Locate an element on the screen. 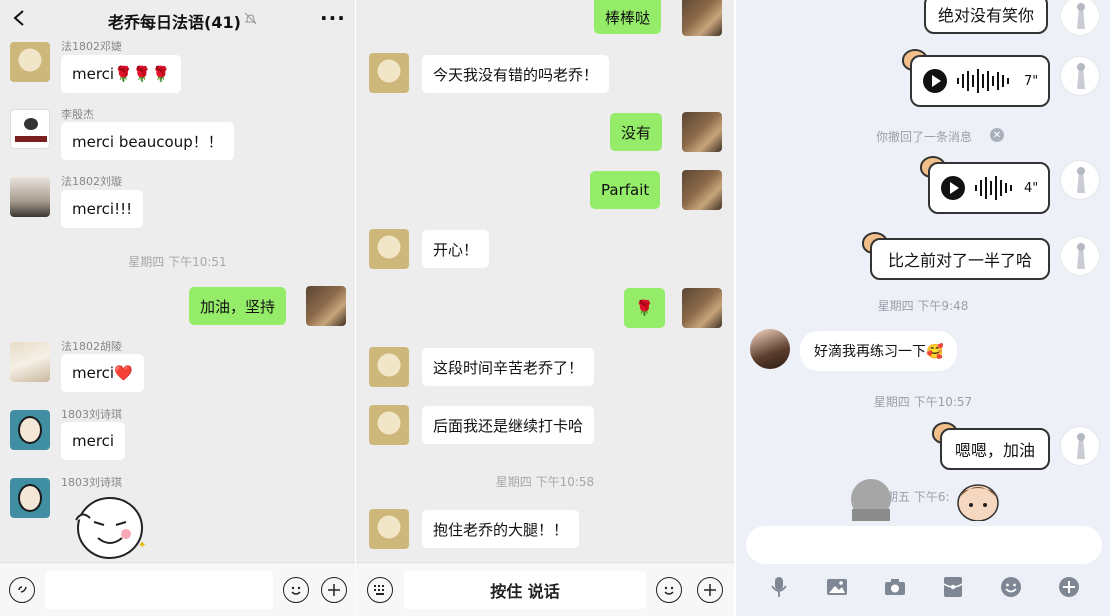 The width and height of the screenshot is (1110, 616). message-bubble: 开心！ is located at coordinates (456, 249).